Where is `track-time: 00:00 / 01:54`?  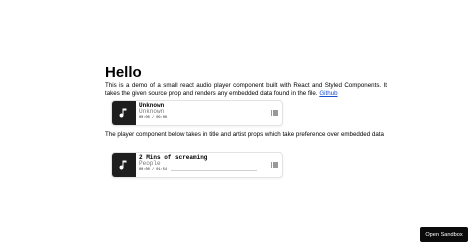 track-time: 00:00 / 01:54 is located at coordinates (153, 170).